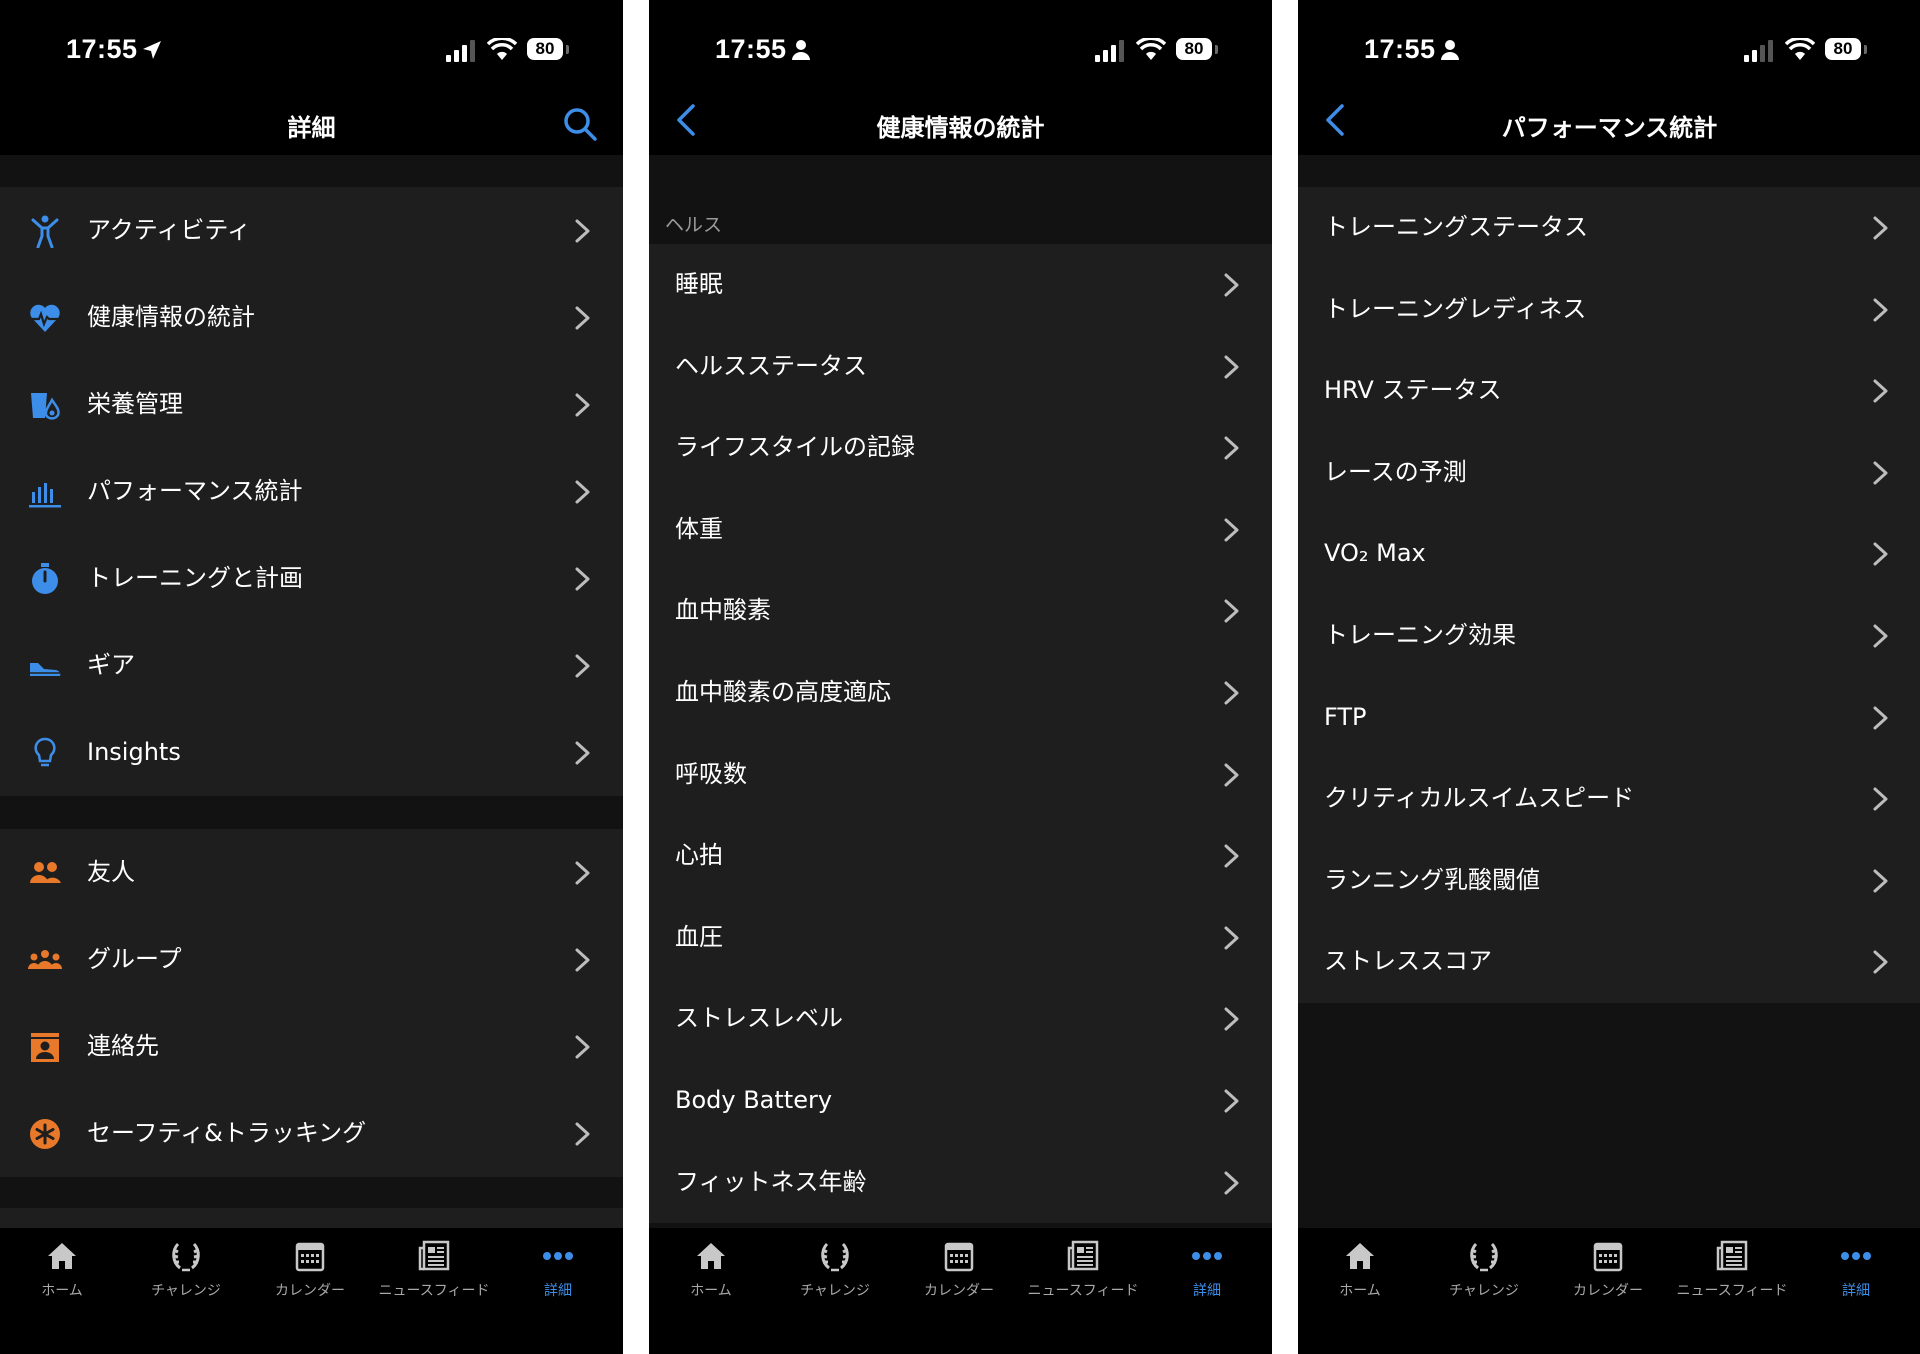 This screenshot has width=1920, height=1354. I want to click on heart-pulse-icon, so click(45, 318).